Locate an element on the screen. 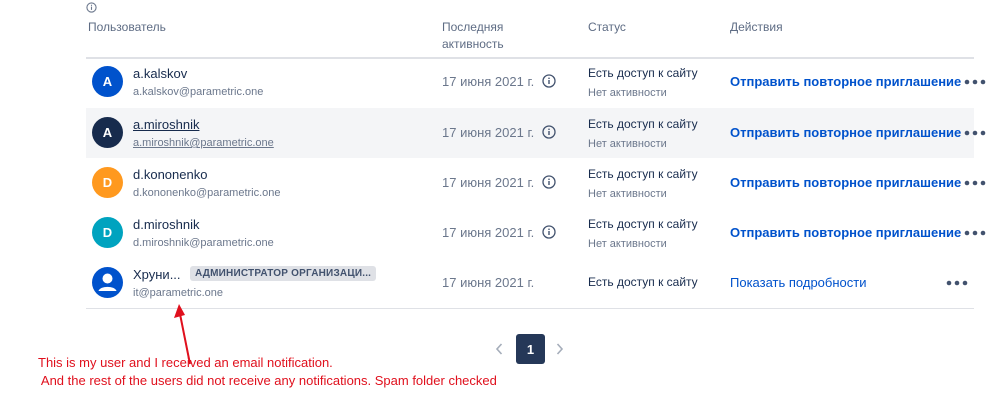  show-details-link: Показать подробности is located at coordinates (798, 282).